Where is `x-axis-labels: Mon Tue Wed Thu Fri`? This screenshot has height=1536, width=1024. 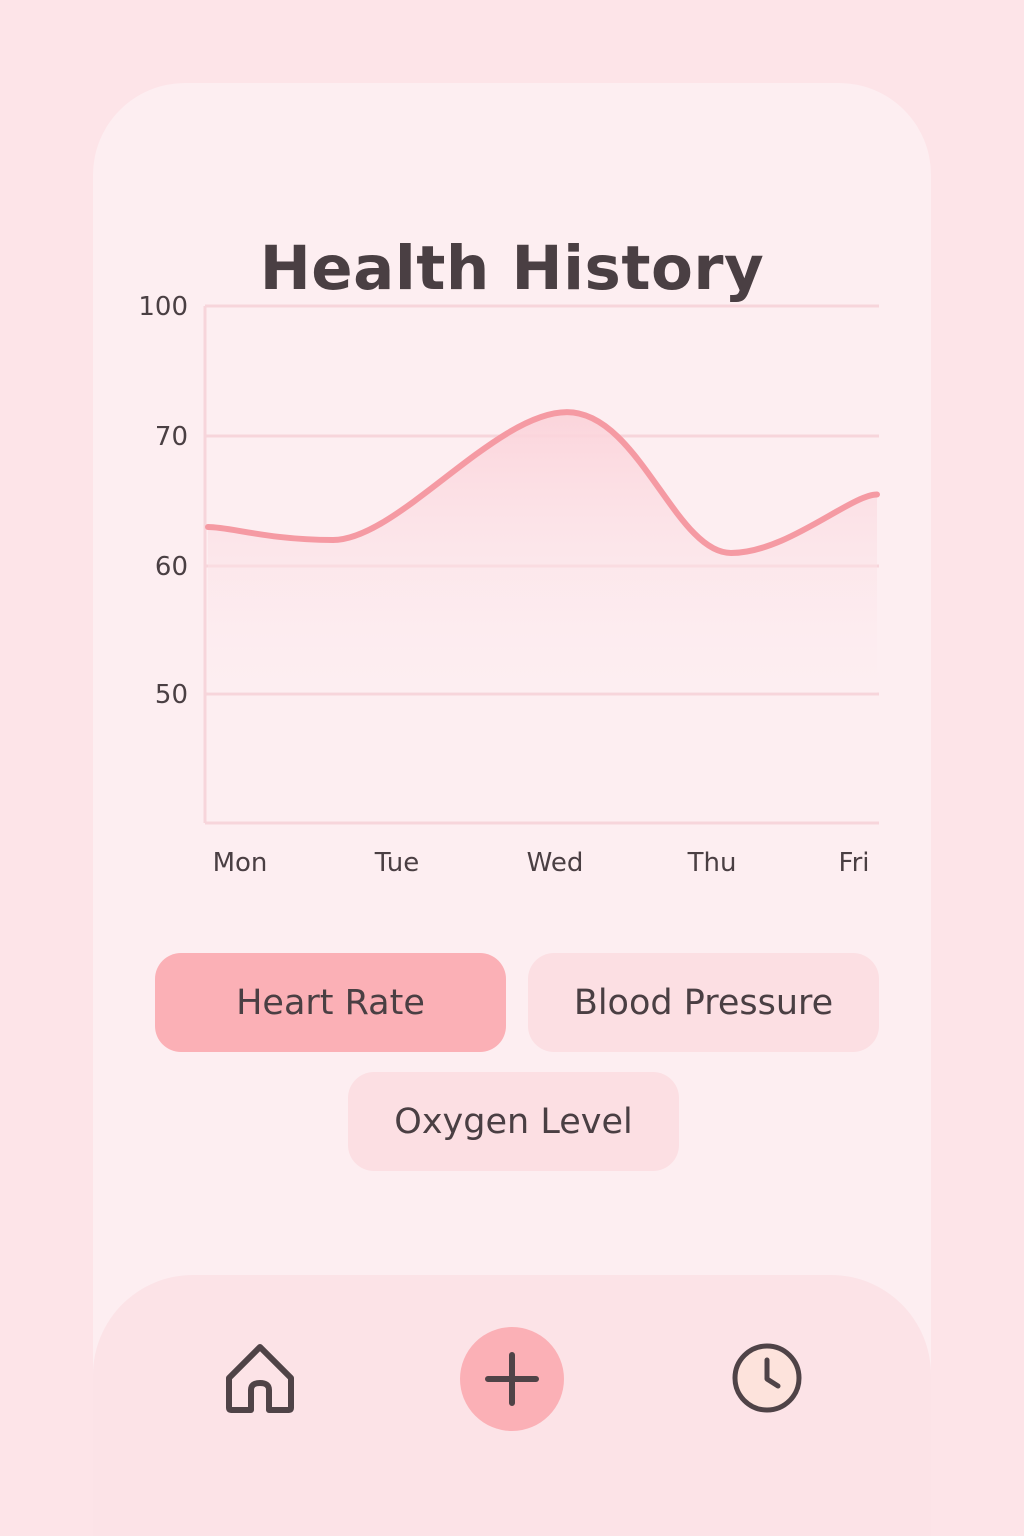
x-axis-labels: Mon Tue Wed Thu Fri is located at coordinates (541, 863).